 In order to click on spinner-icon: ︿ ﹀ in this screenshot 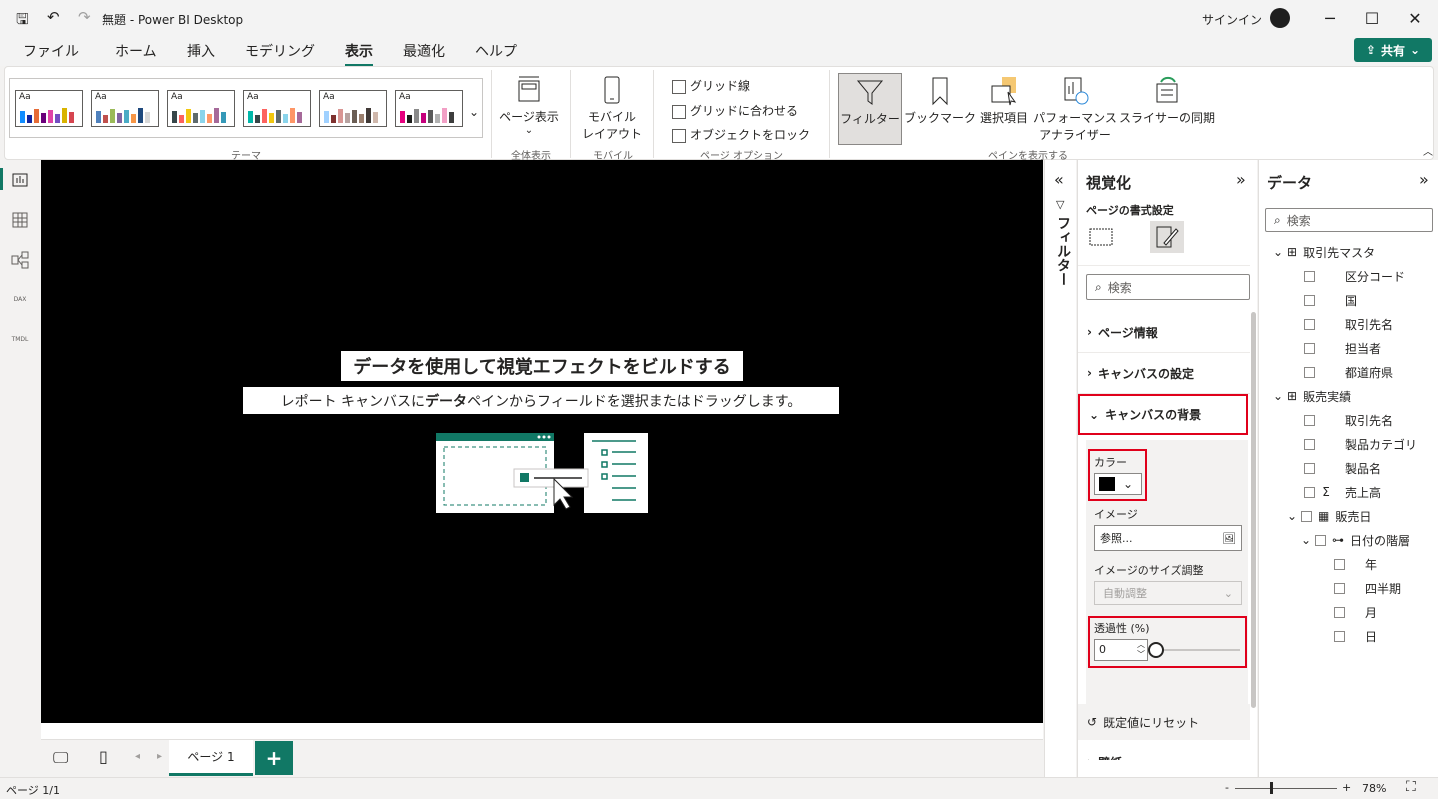, I will do `click(1141, 650)`.